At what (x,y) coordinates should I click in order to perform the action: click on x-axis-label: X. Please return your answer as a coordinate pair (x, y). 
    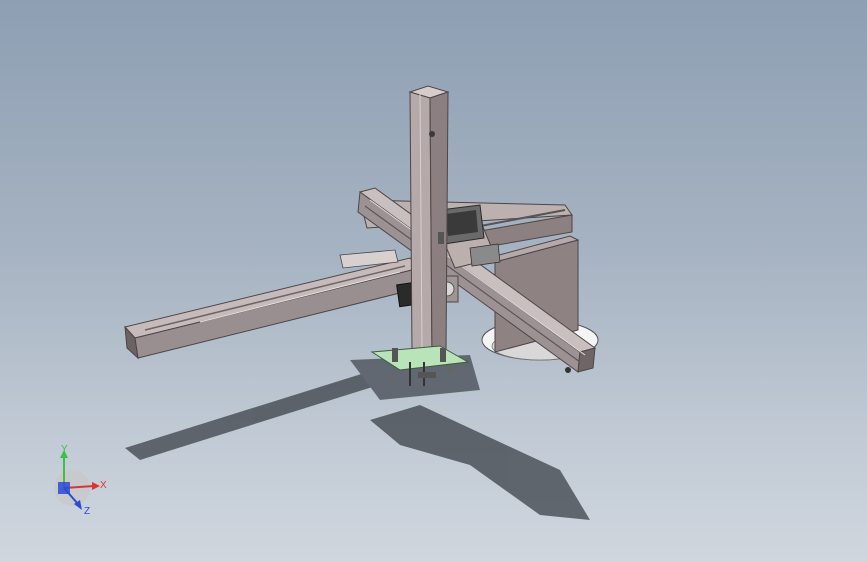
    Looking at the image, I should click on (103, 485).